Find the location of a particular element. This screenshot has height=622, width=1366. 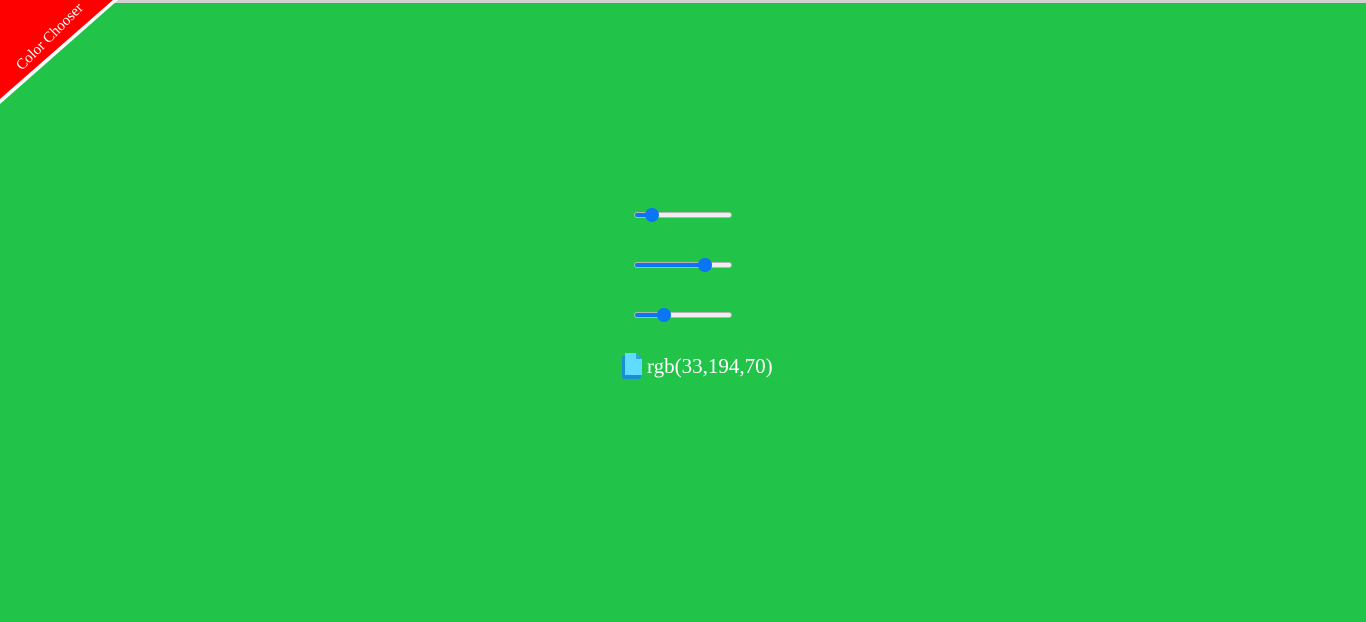

copy-icon is located at coordinates (633, 366).